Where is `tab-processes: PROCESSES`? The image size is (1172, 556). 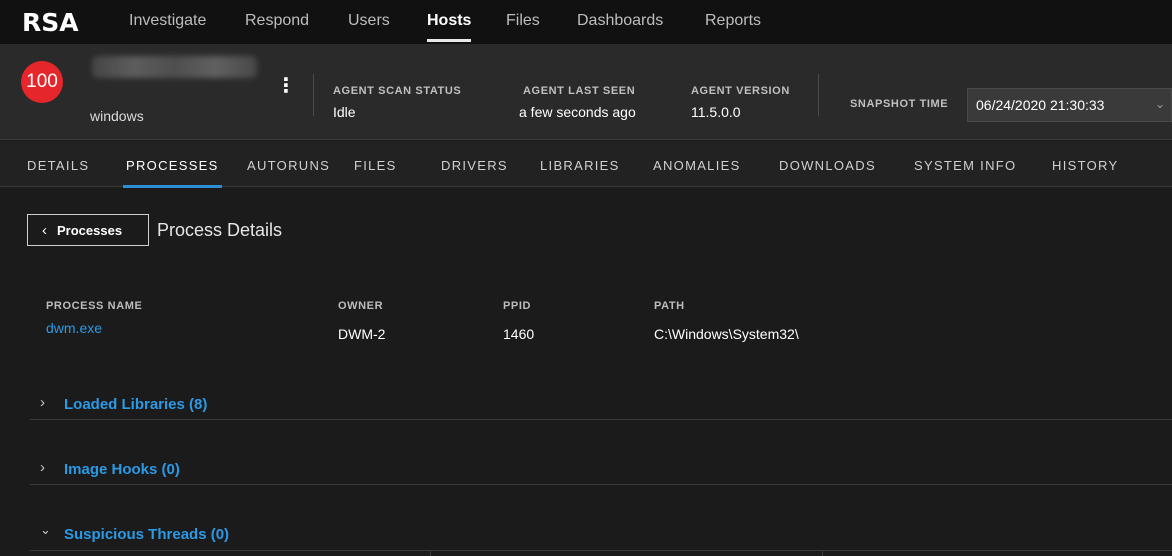
tab-processes: PROCESSES is located at coordinates (172, 173).